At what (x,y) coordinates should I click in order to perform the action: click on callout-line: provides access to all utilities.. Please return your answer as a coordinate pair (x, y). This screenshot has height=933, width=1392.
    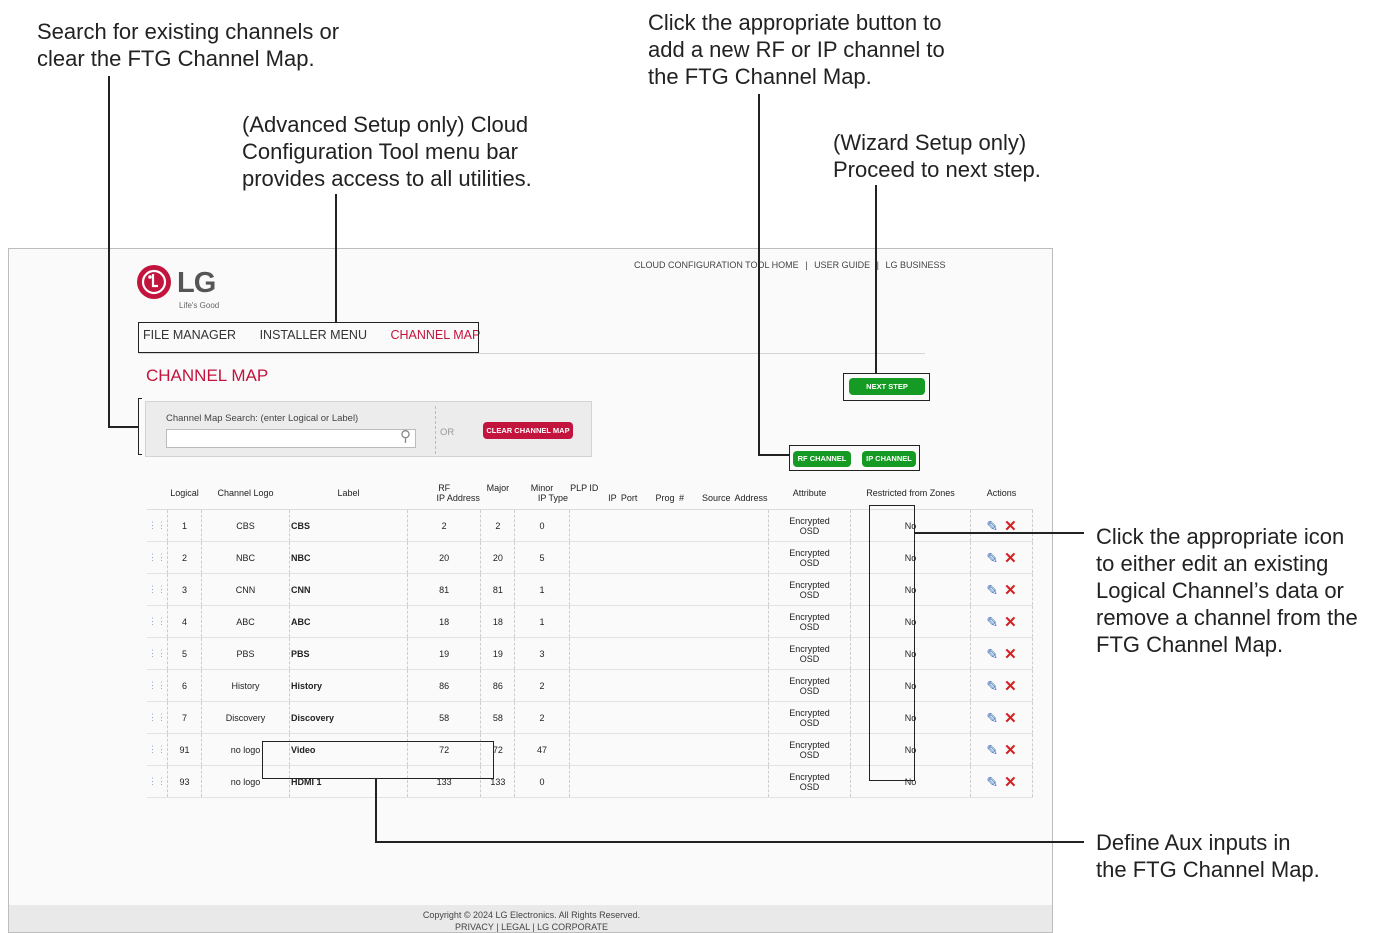
    Looking at the image, I should click on (387, 178).